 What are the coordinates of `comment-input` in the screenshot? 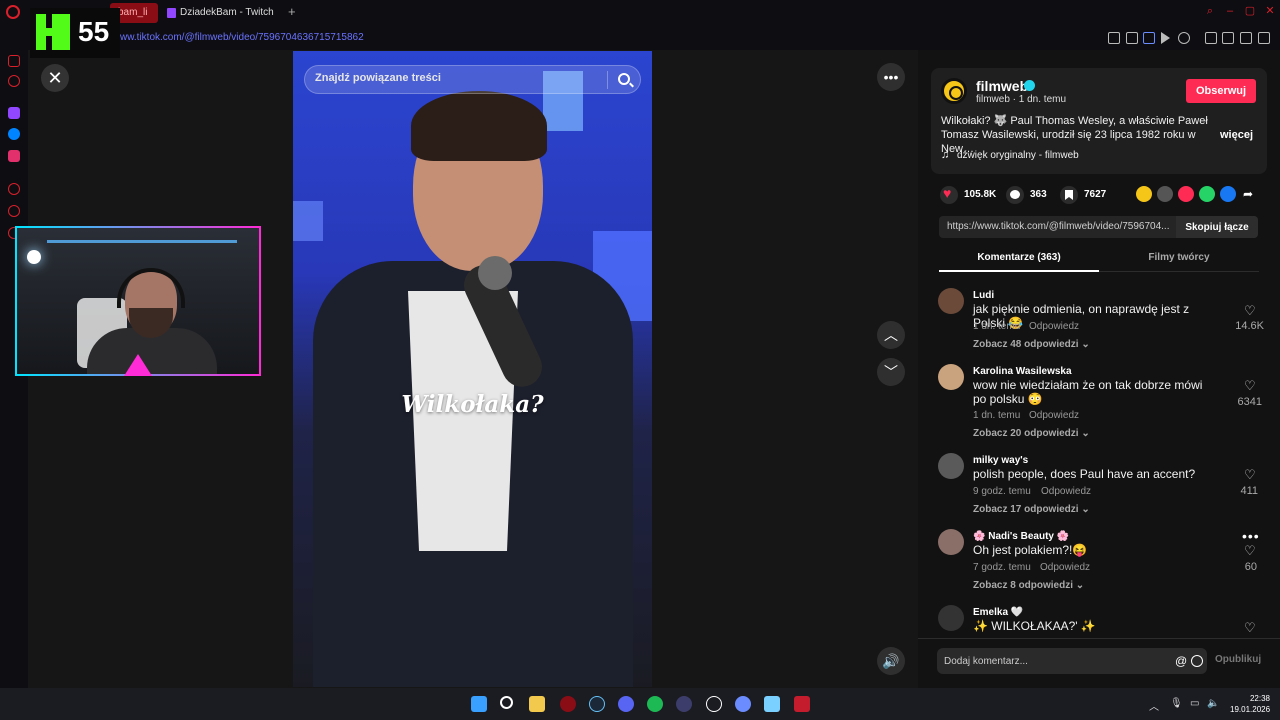 It's located at (1072, 661).